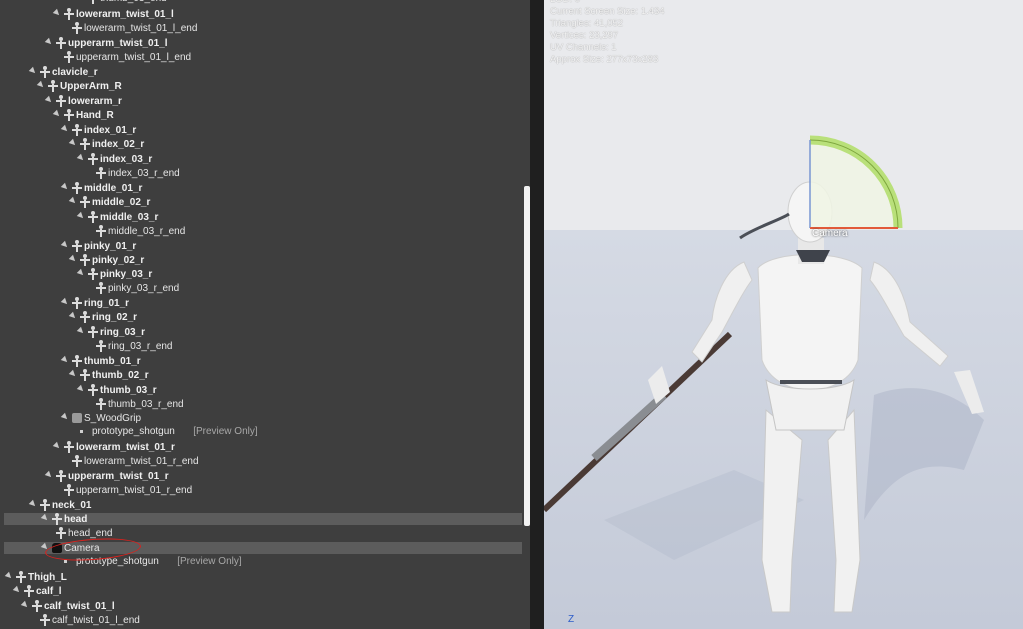  Describe the element at coordinates (261, 232) in the screenshot. I see `tree-row: middle_03_r_end` at that location.